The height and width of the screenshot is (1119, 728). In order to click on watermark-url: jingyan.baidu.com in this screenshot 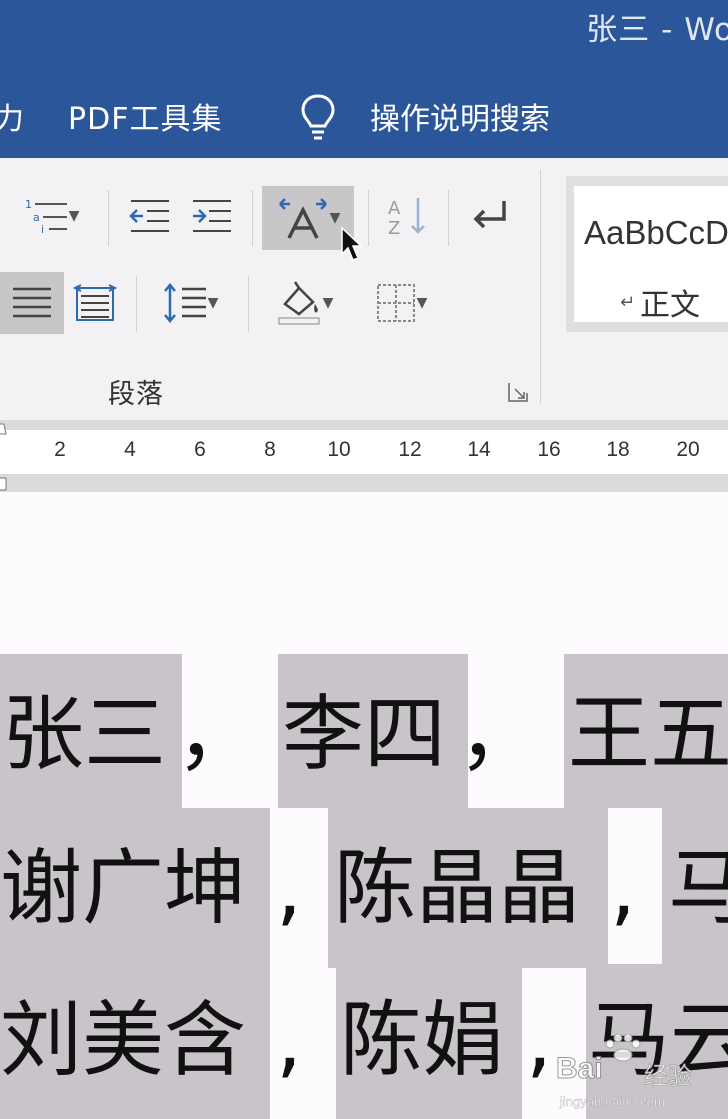, I will do `click(612, 1101)`.